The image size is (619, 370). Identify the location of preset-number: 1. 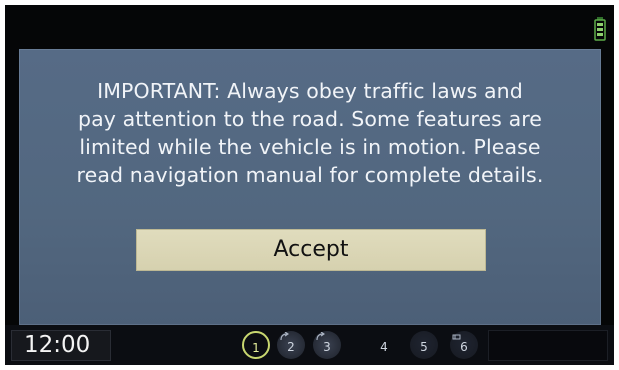
(256, 348).